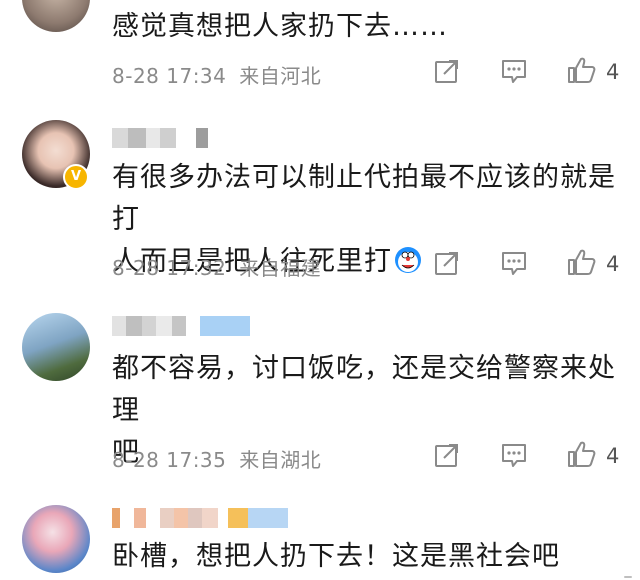 The width and height of the screenshot is (640, 580). Describe the element at coordinates (169, 460) in the screenshot. I see `comment-time: 8-28 17:35` at that location.